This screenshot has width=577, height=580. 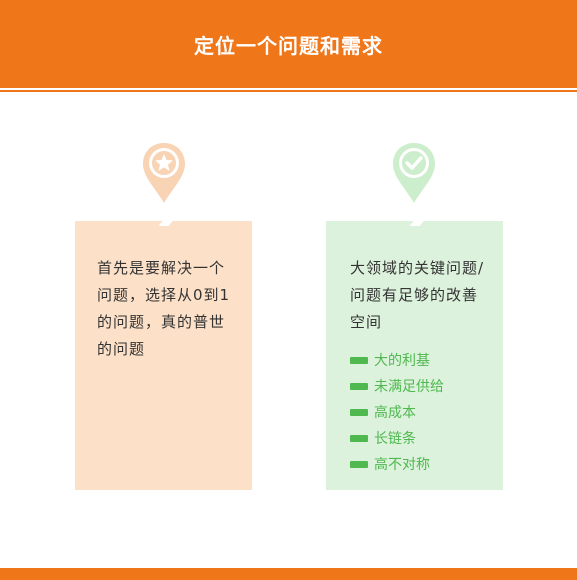 I want to click on problem-card-text: 首先是要解决一个问题，选择从0到1的问题，真的普世的问题, so click(x=164, y=308).